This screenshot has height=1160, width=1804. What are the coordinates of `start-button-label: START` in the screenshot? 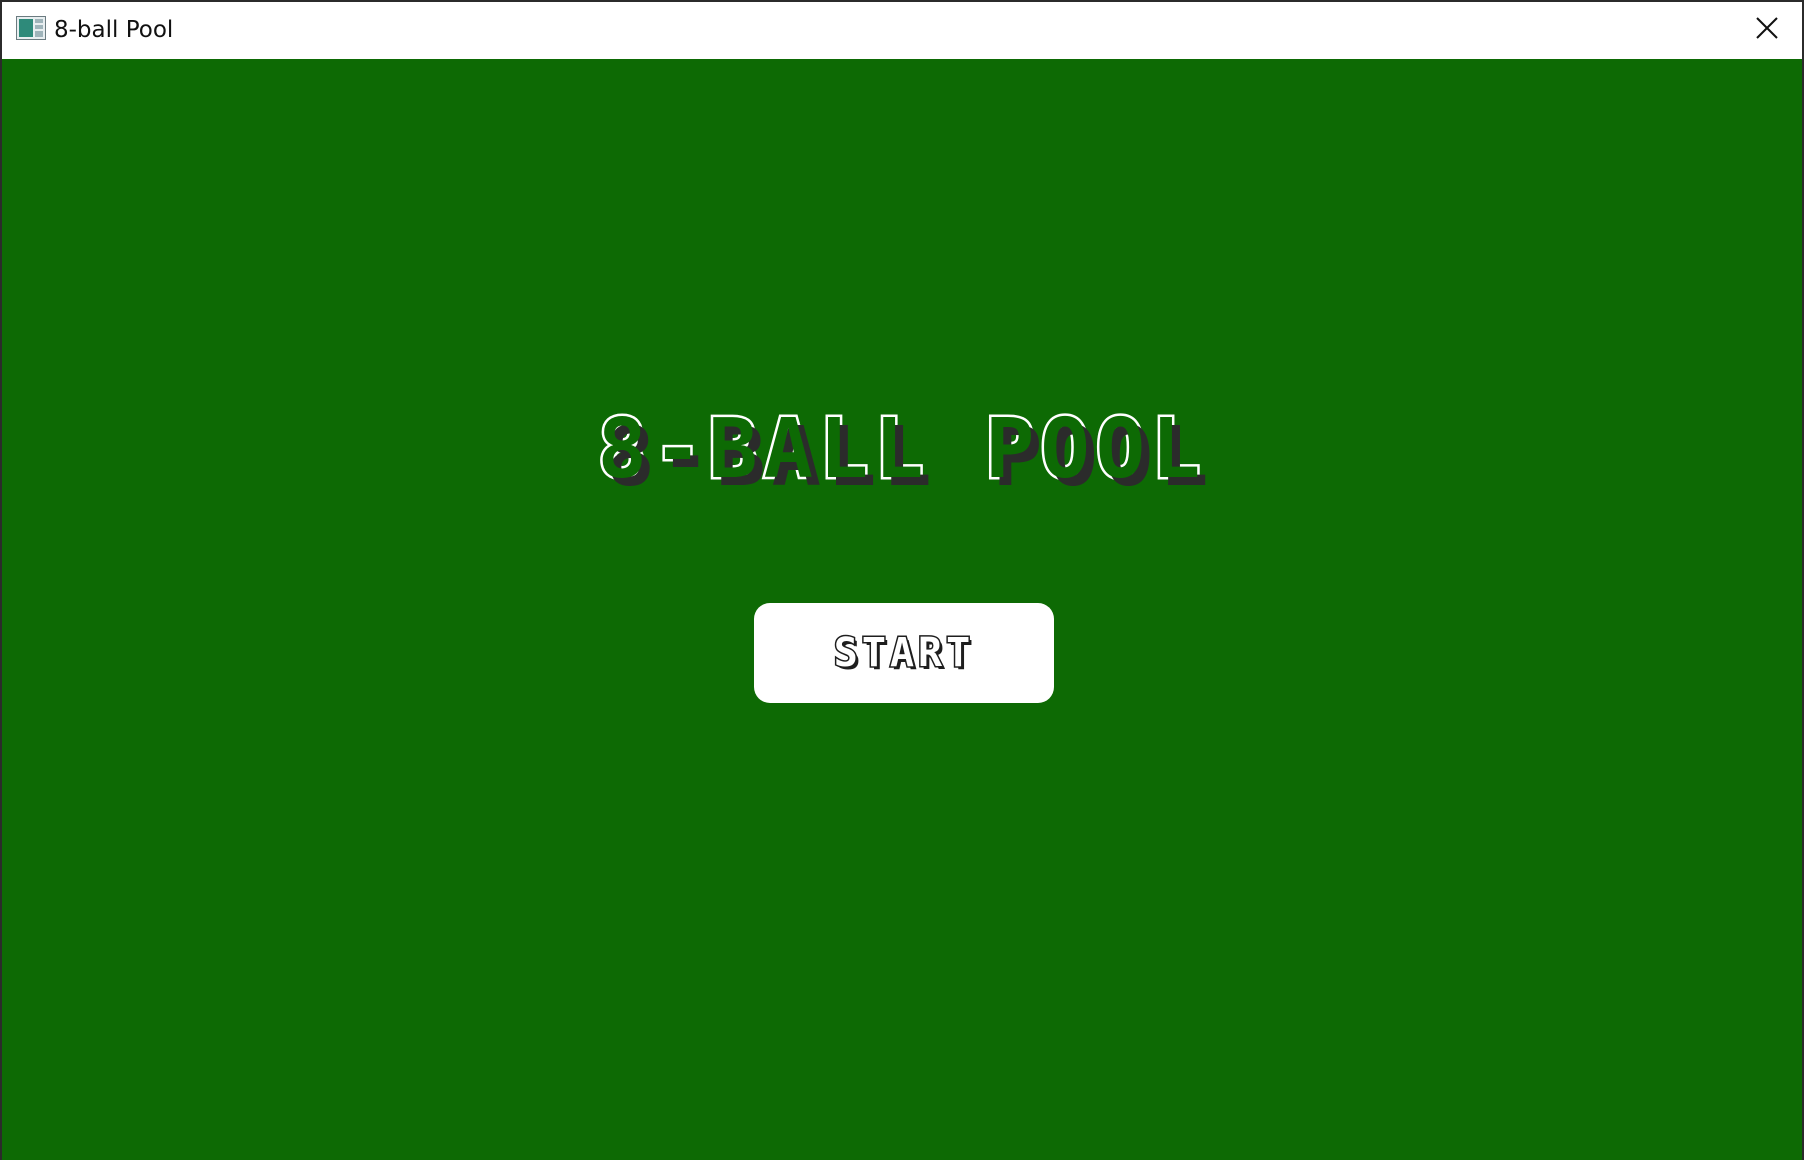 It's located at (903, 653).